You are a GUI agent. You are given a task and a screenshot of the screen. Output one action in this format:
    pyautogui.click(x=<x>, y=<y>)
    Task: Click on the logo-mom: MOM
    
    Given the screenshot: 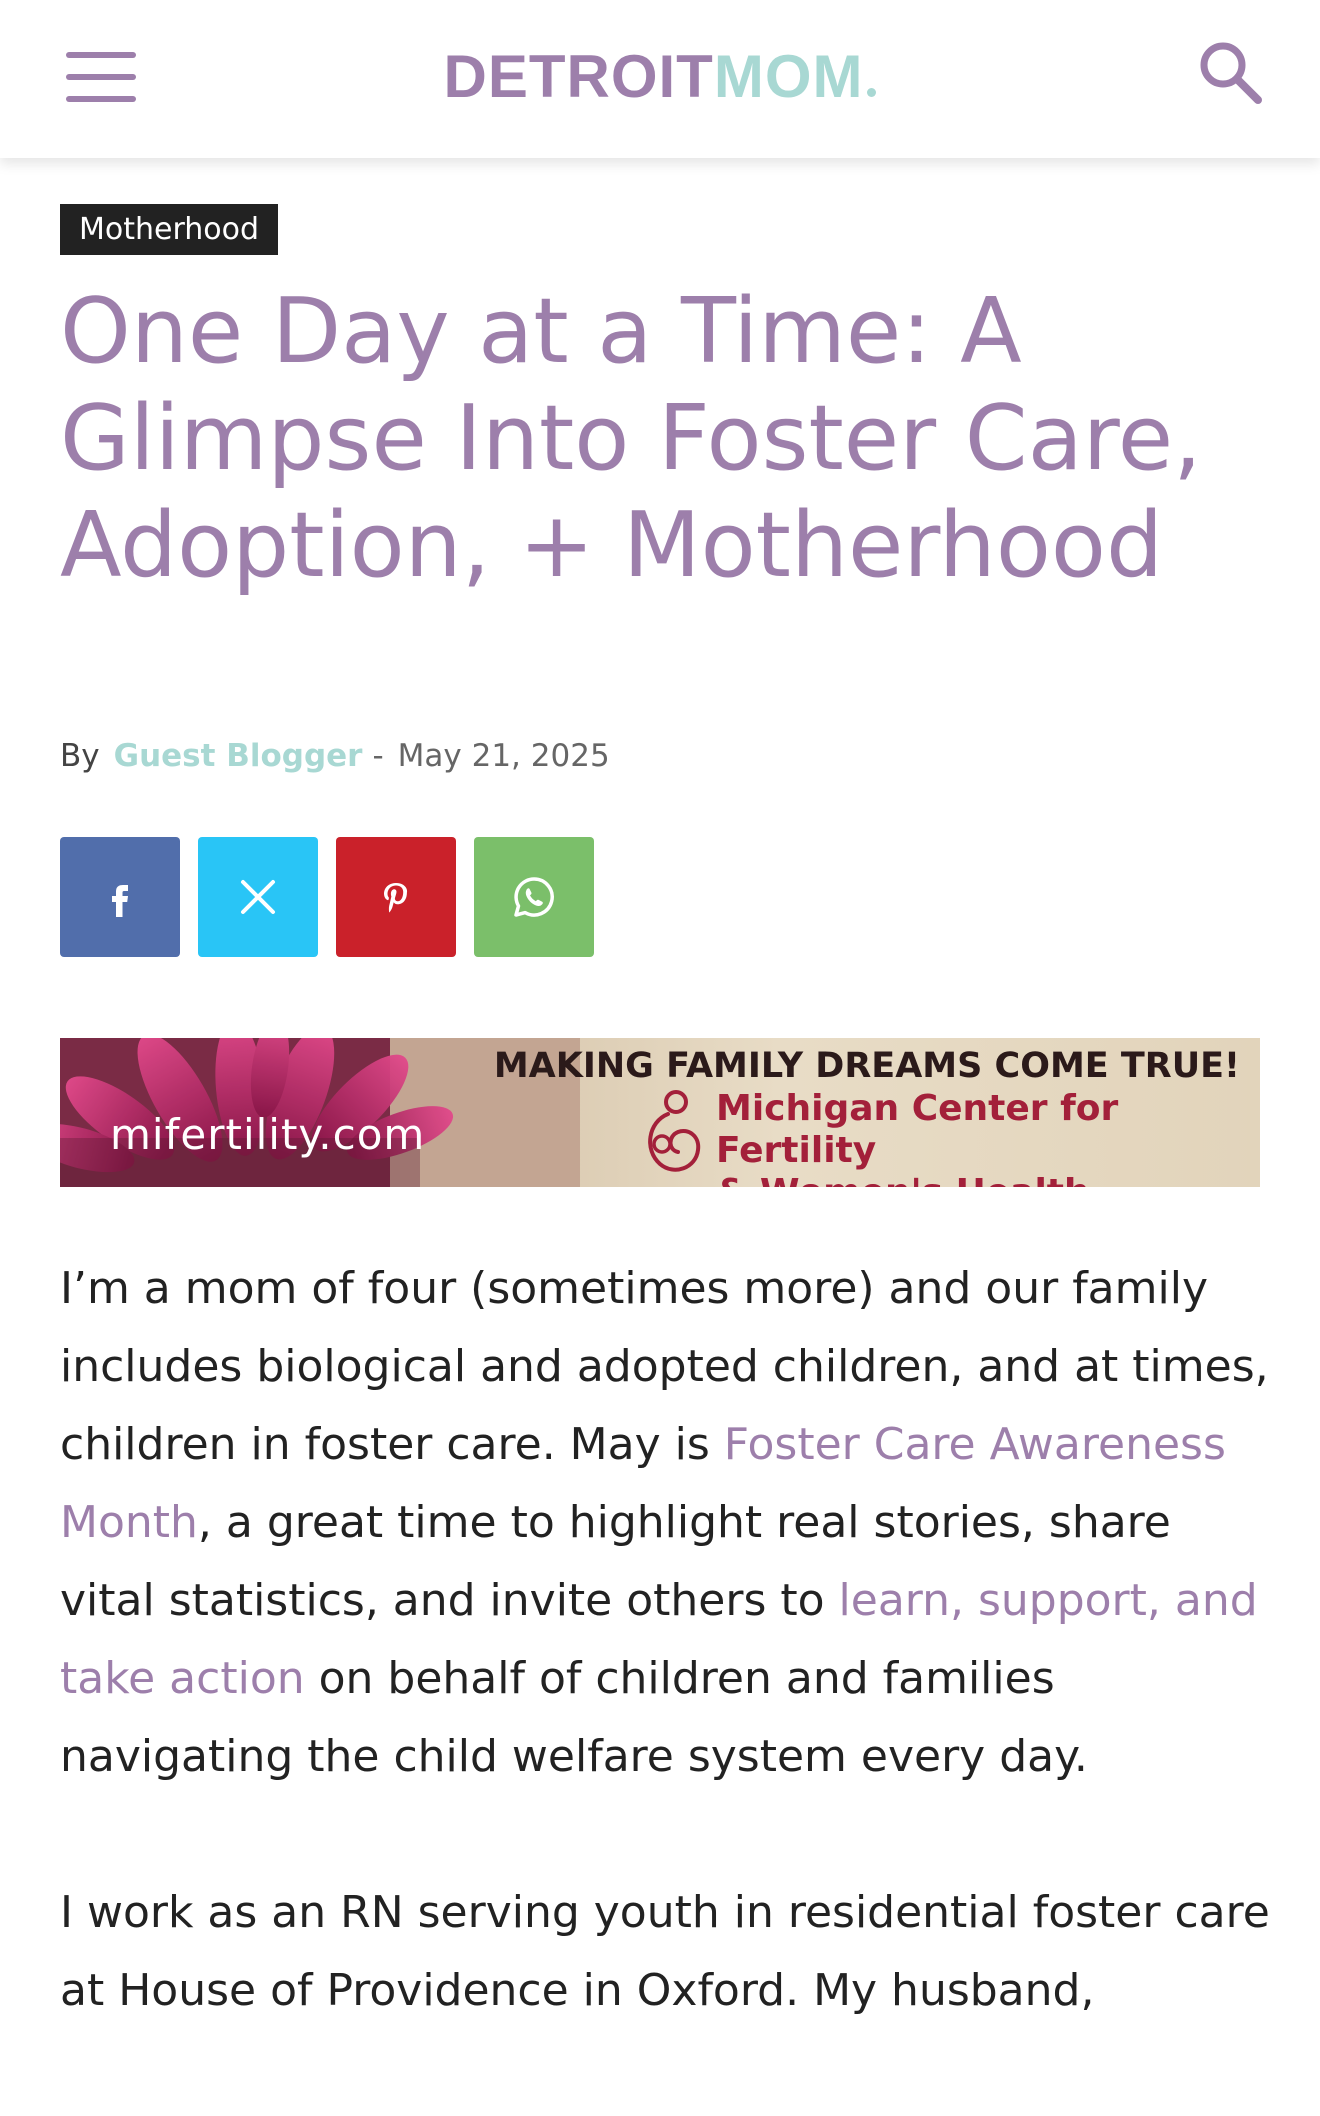 What is the action you would take?
    pyautogui.click(x=788, y=76)
    